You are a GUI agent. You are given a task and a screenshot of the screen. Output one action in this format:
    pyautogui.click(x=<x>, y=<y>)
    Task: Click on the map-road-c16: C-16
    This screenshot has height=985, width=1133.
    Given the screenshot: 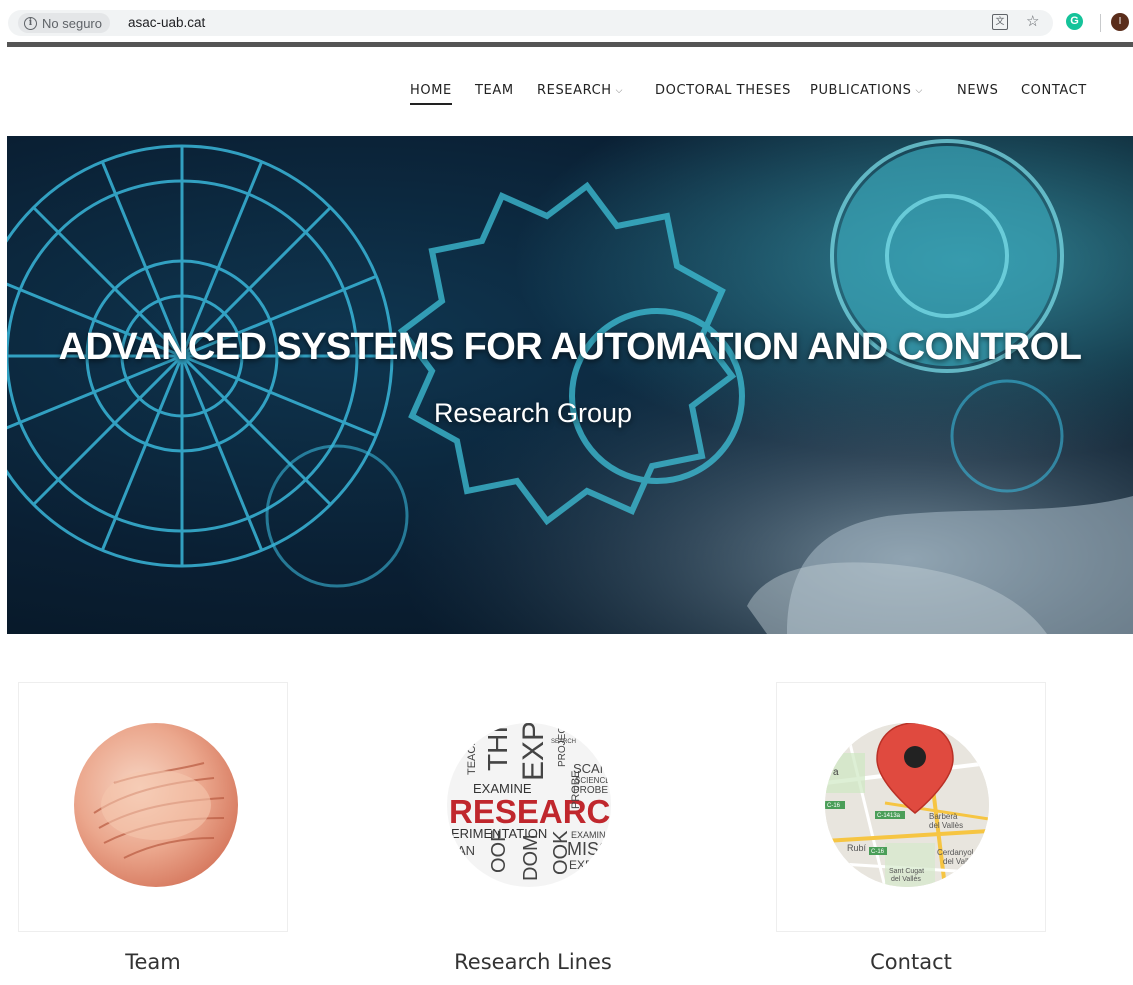 What is the action you would take?
    pyautogui.click(x=834, y=806)
    